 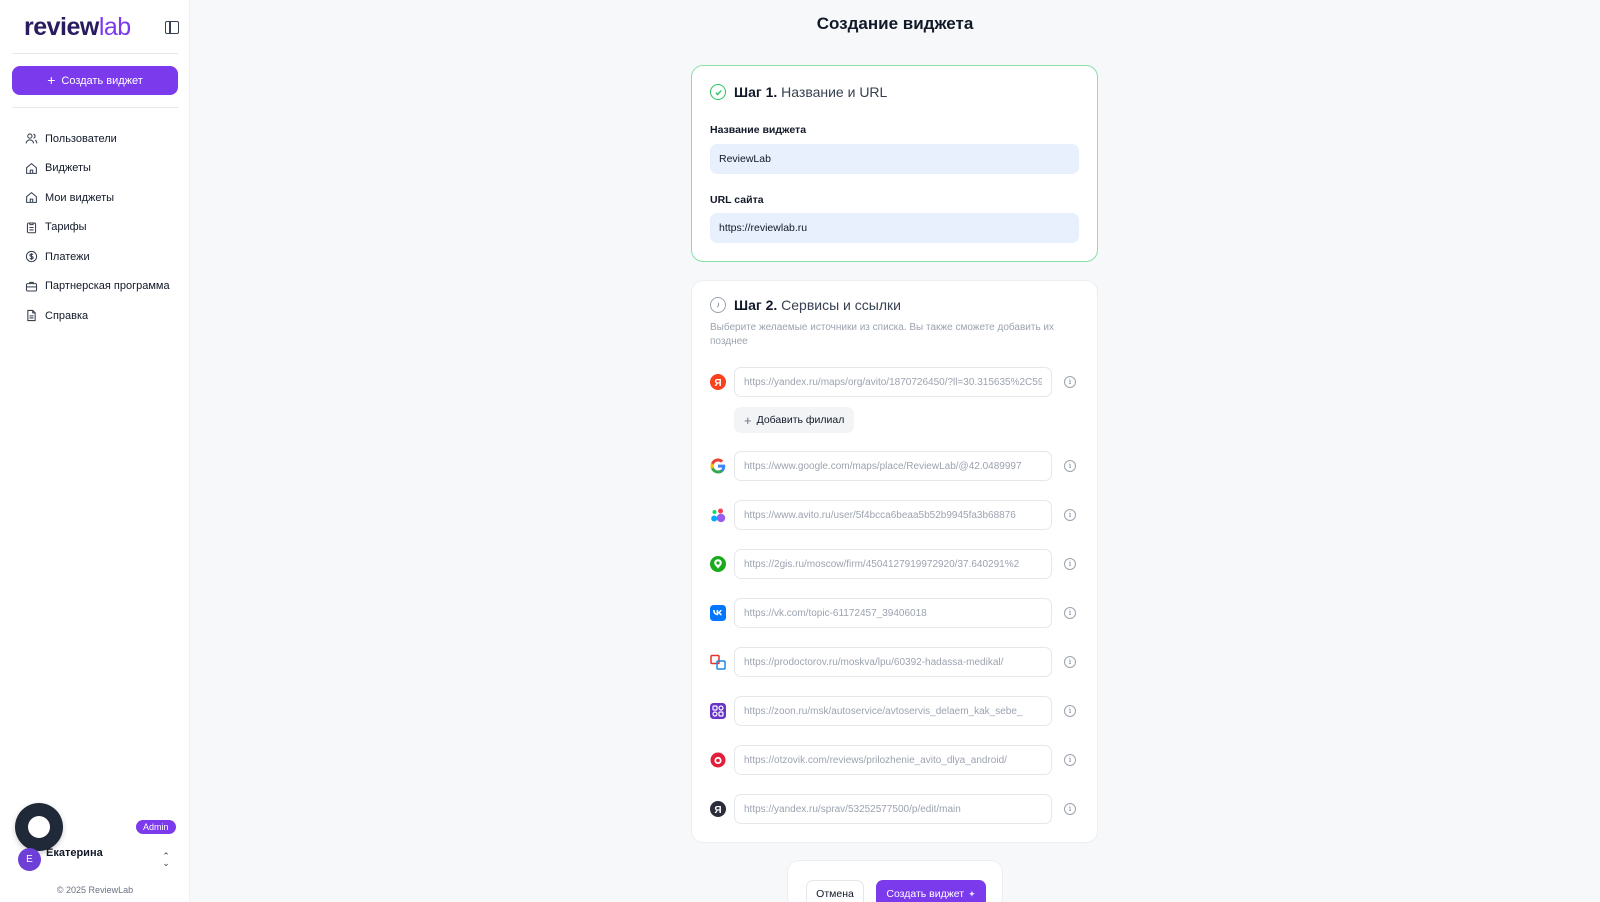 I want to click on create-widget-submit-button: Создать виджет ✦, so click(x=931, y=891).